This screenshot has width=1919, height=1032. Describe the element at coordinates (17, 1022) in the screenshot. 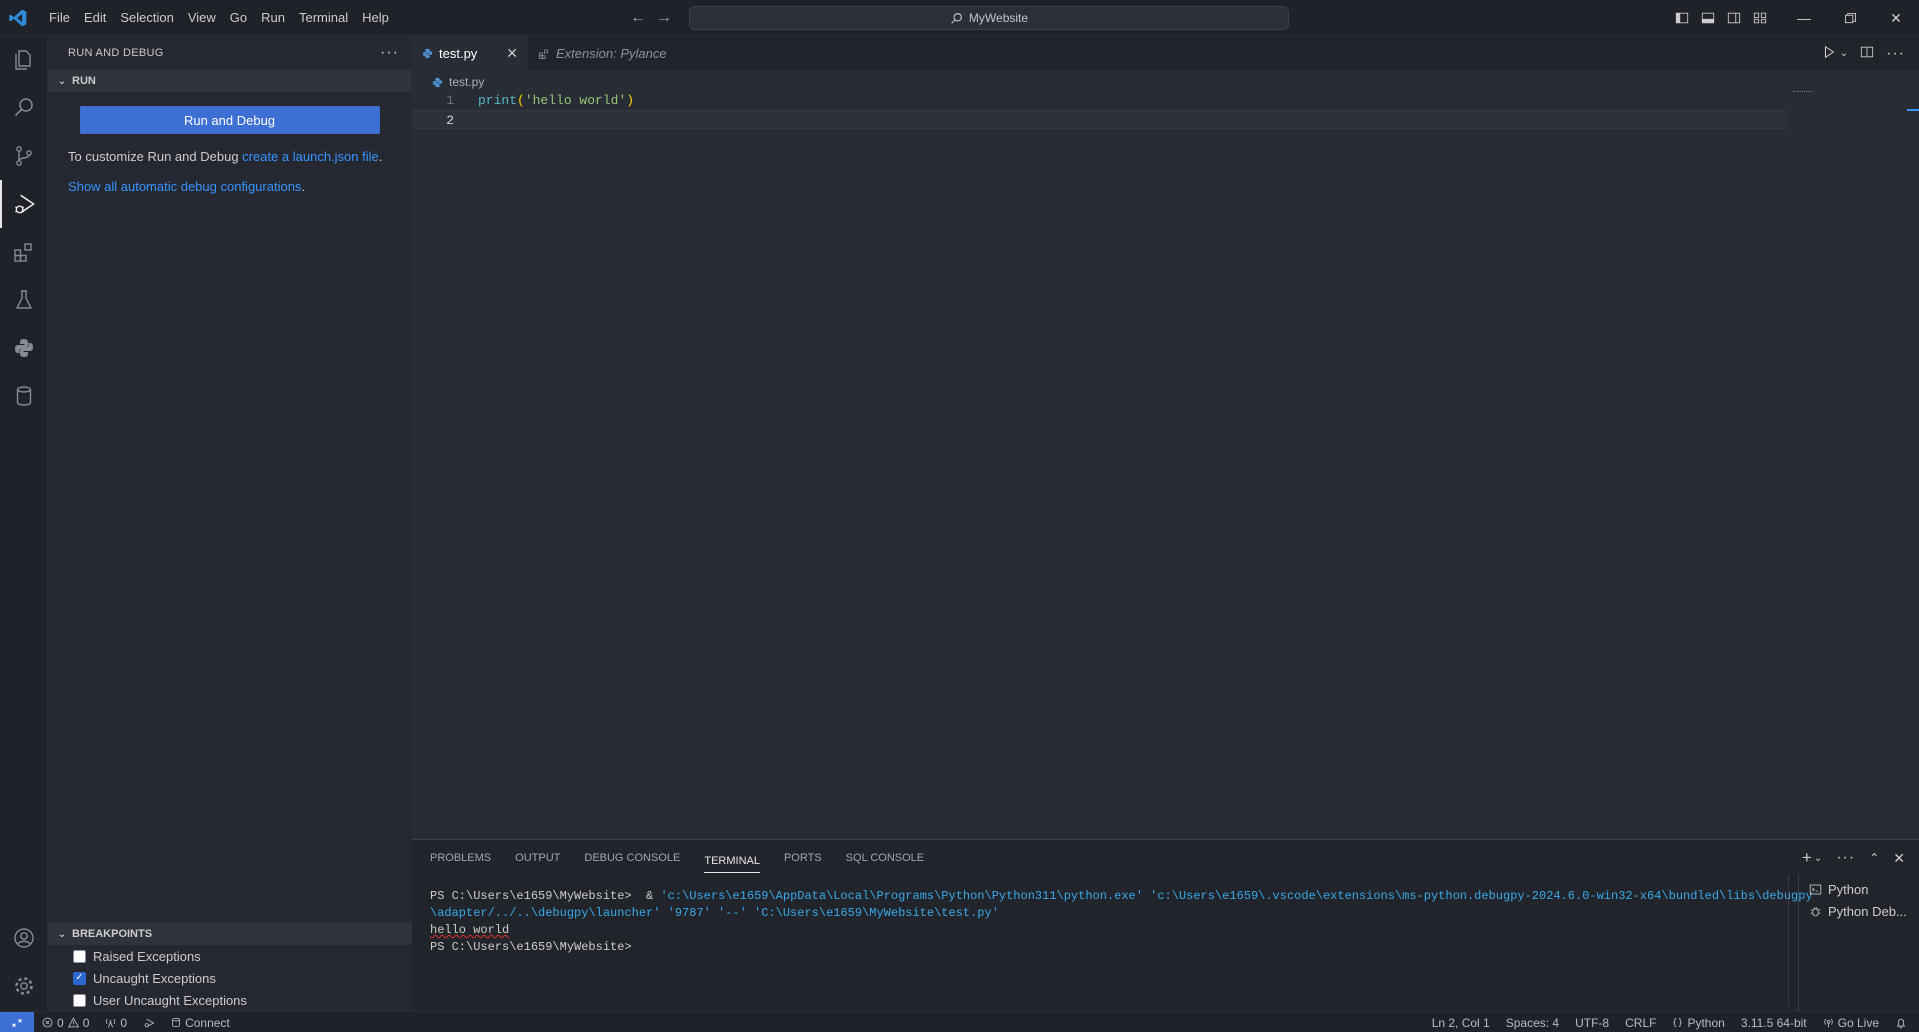

I see `remote-indicator-icon` at that location.